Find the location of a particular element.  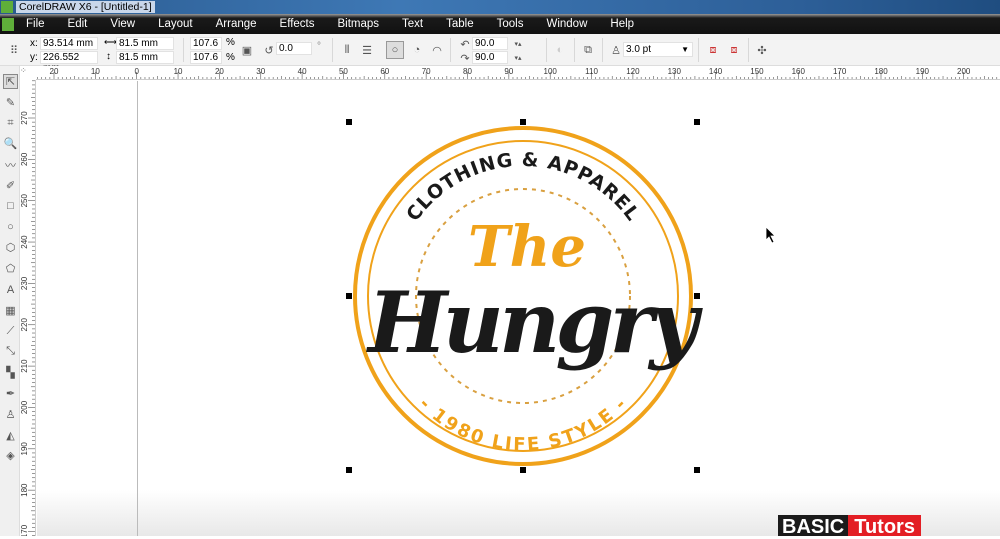

logo-hungry-text: Hungry is located at coordinates (534, 322).